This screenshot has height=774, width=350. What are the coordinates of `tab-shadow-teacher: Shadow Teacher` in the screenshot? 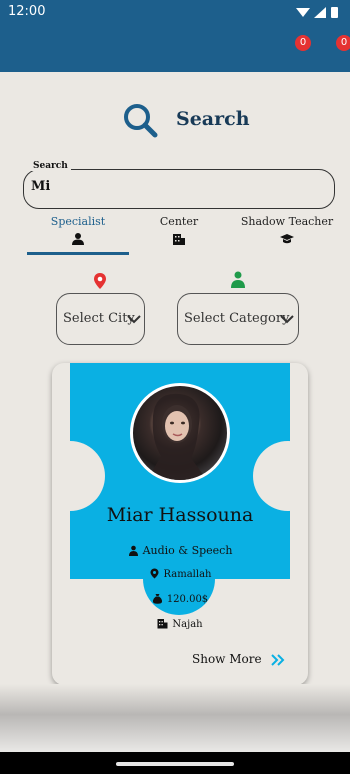 It's located at (287, 235).